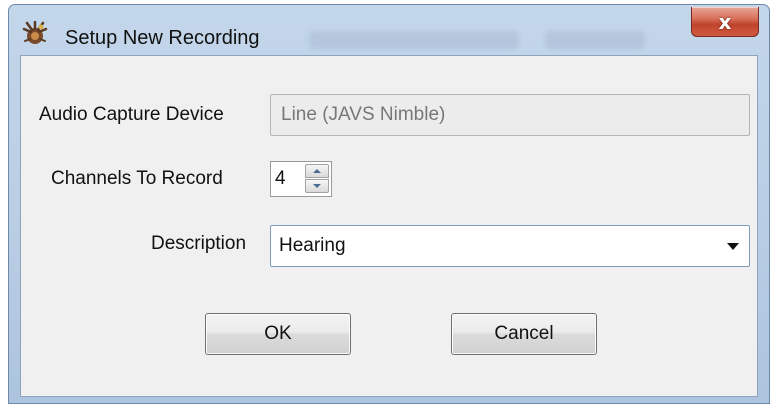 This screenshot has width=774, height=409. I want to click on chevron-down-icon, so click(733, 246).